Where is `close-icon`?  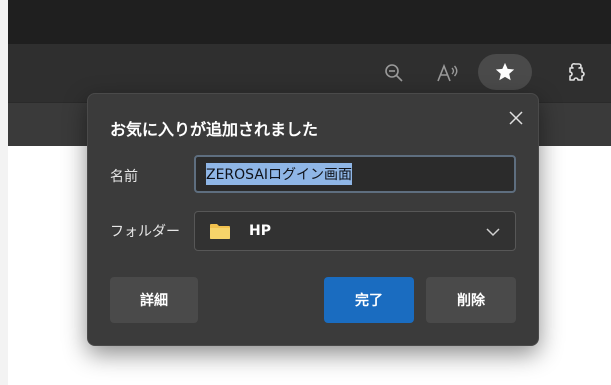
close-icon is located at coordinates (516, 118).